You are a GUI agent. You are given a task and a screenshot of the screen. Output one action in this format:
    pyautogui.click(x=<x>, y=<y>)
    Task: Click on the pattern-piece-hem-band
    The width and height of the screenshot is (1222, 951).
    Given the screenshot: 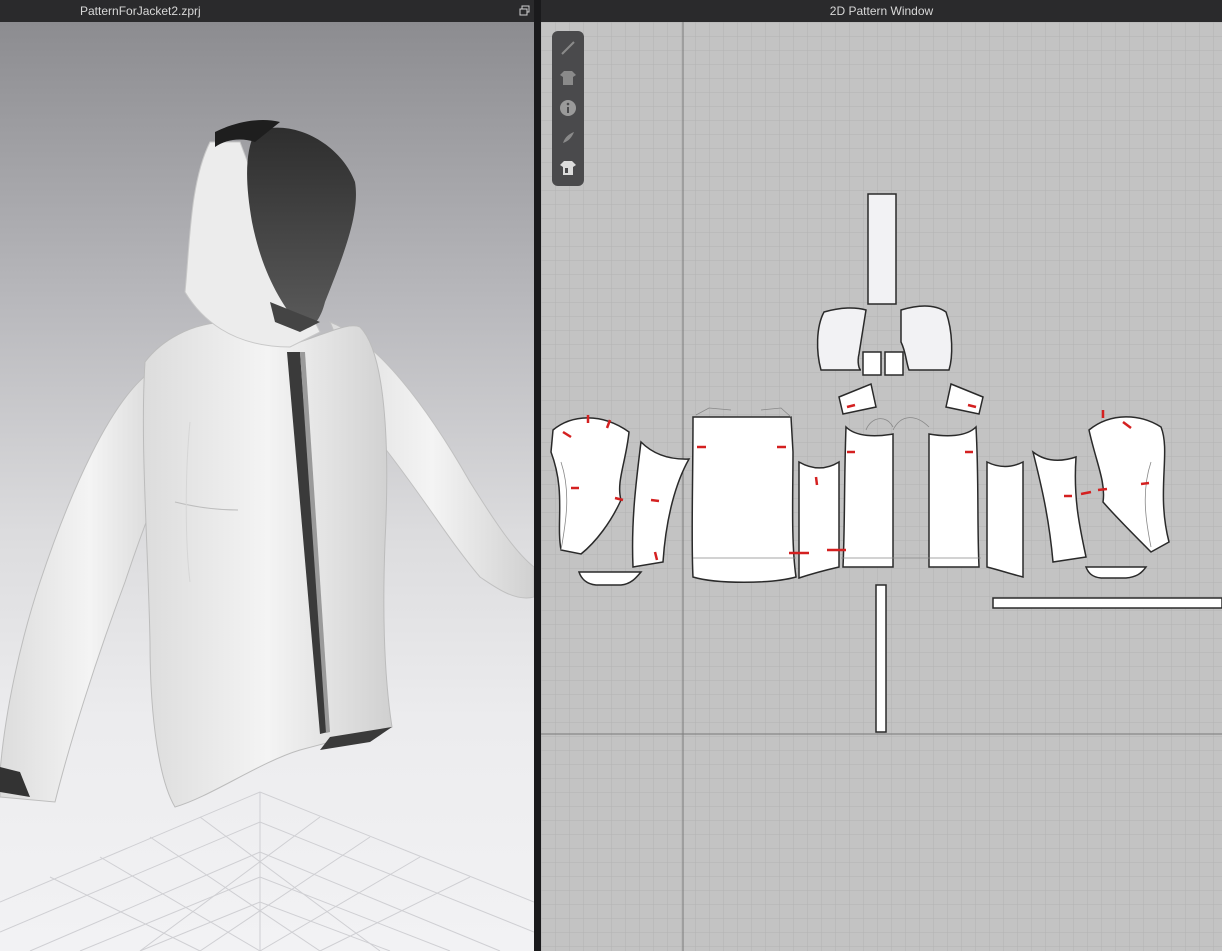 What is the action you would take?
    pyautogui.click(x=1107, y=603)
    